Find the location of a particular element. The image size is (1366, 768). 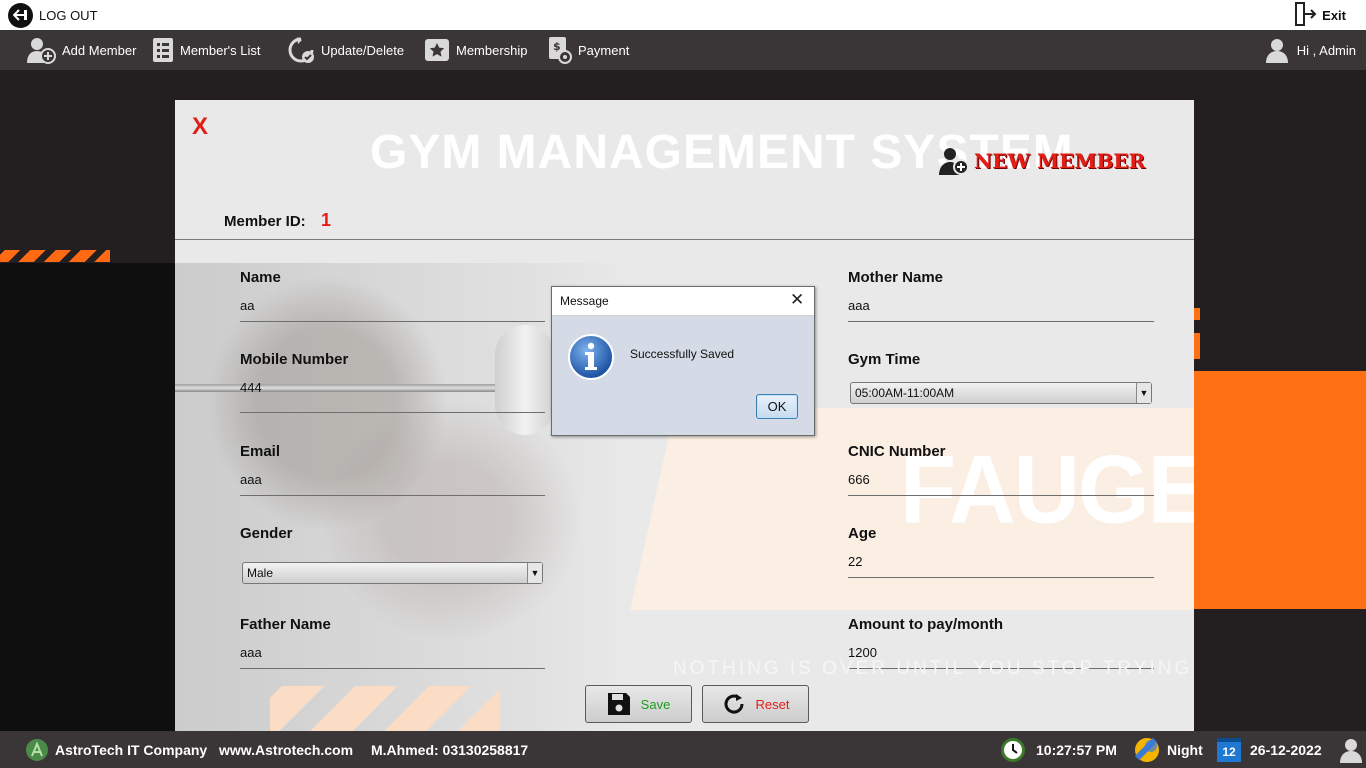

company-contact: M.Ahmed: 03130258817 is located at coordinates (450, 749).